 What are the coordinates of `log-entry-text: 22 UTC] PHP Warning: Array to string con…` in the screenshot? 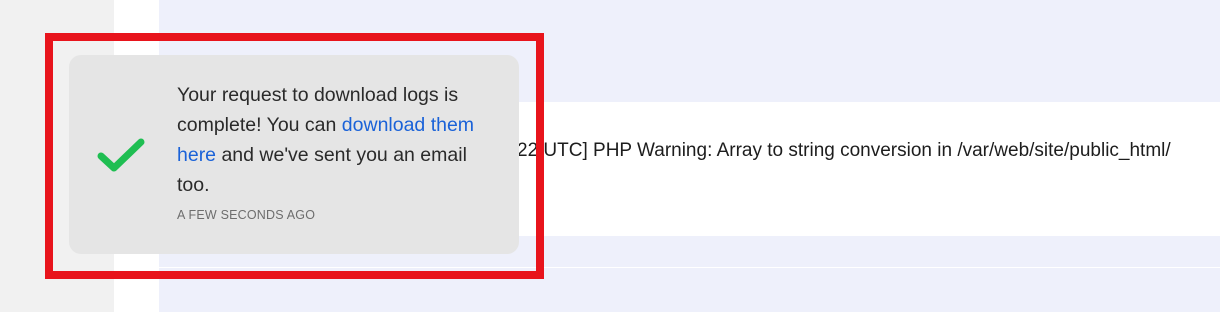 It's located at (844, 150).